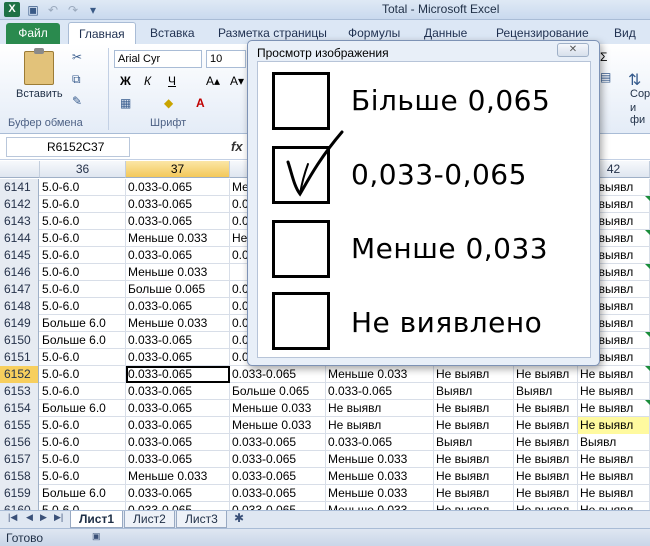 This screenshot has width=650, height=546. What do you see at coordinates (43, 517) in the screenshot?
I see `next-sheet-icon: ▶` at bounding box center [43, 517].